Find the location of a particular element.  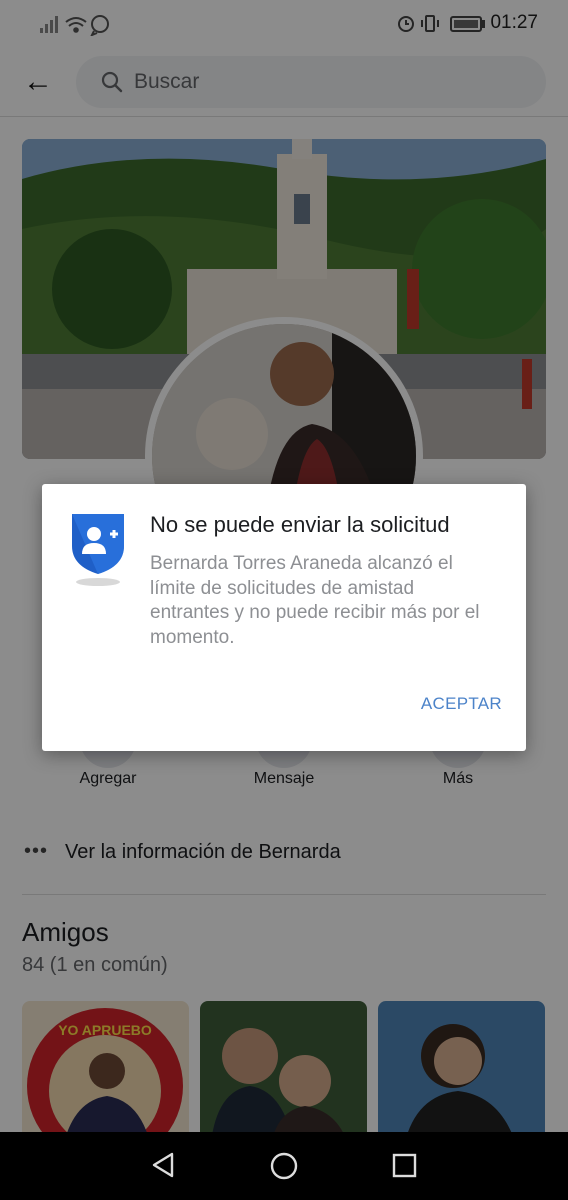

accept-button: ACEPTAR is located at coordinates (447, 704).